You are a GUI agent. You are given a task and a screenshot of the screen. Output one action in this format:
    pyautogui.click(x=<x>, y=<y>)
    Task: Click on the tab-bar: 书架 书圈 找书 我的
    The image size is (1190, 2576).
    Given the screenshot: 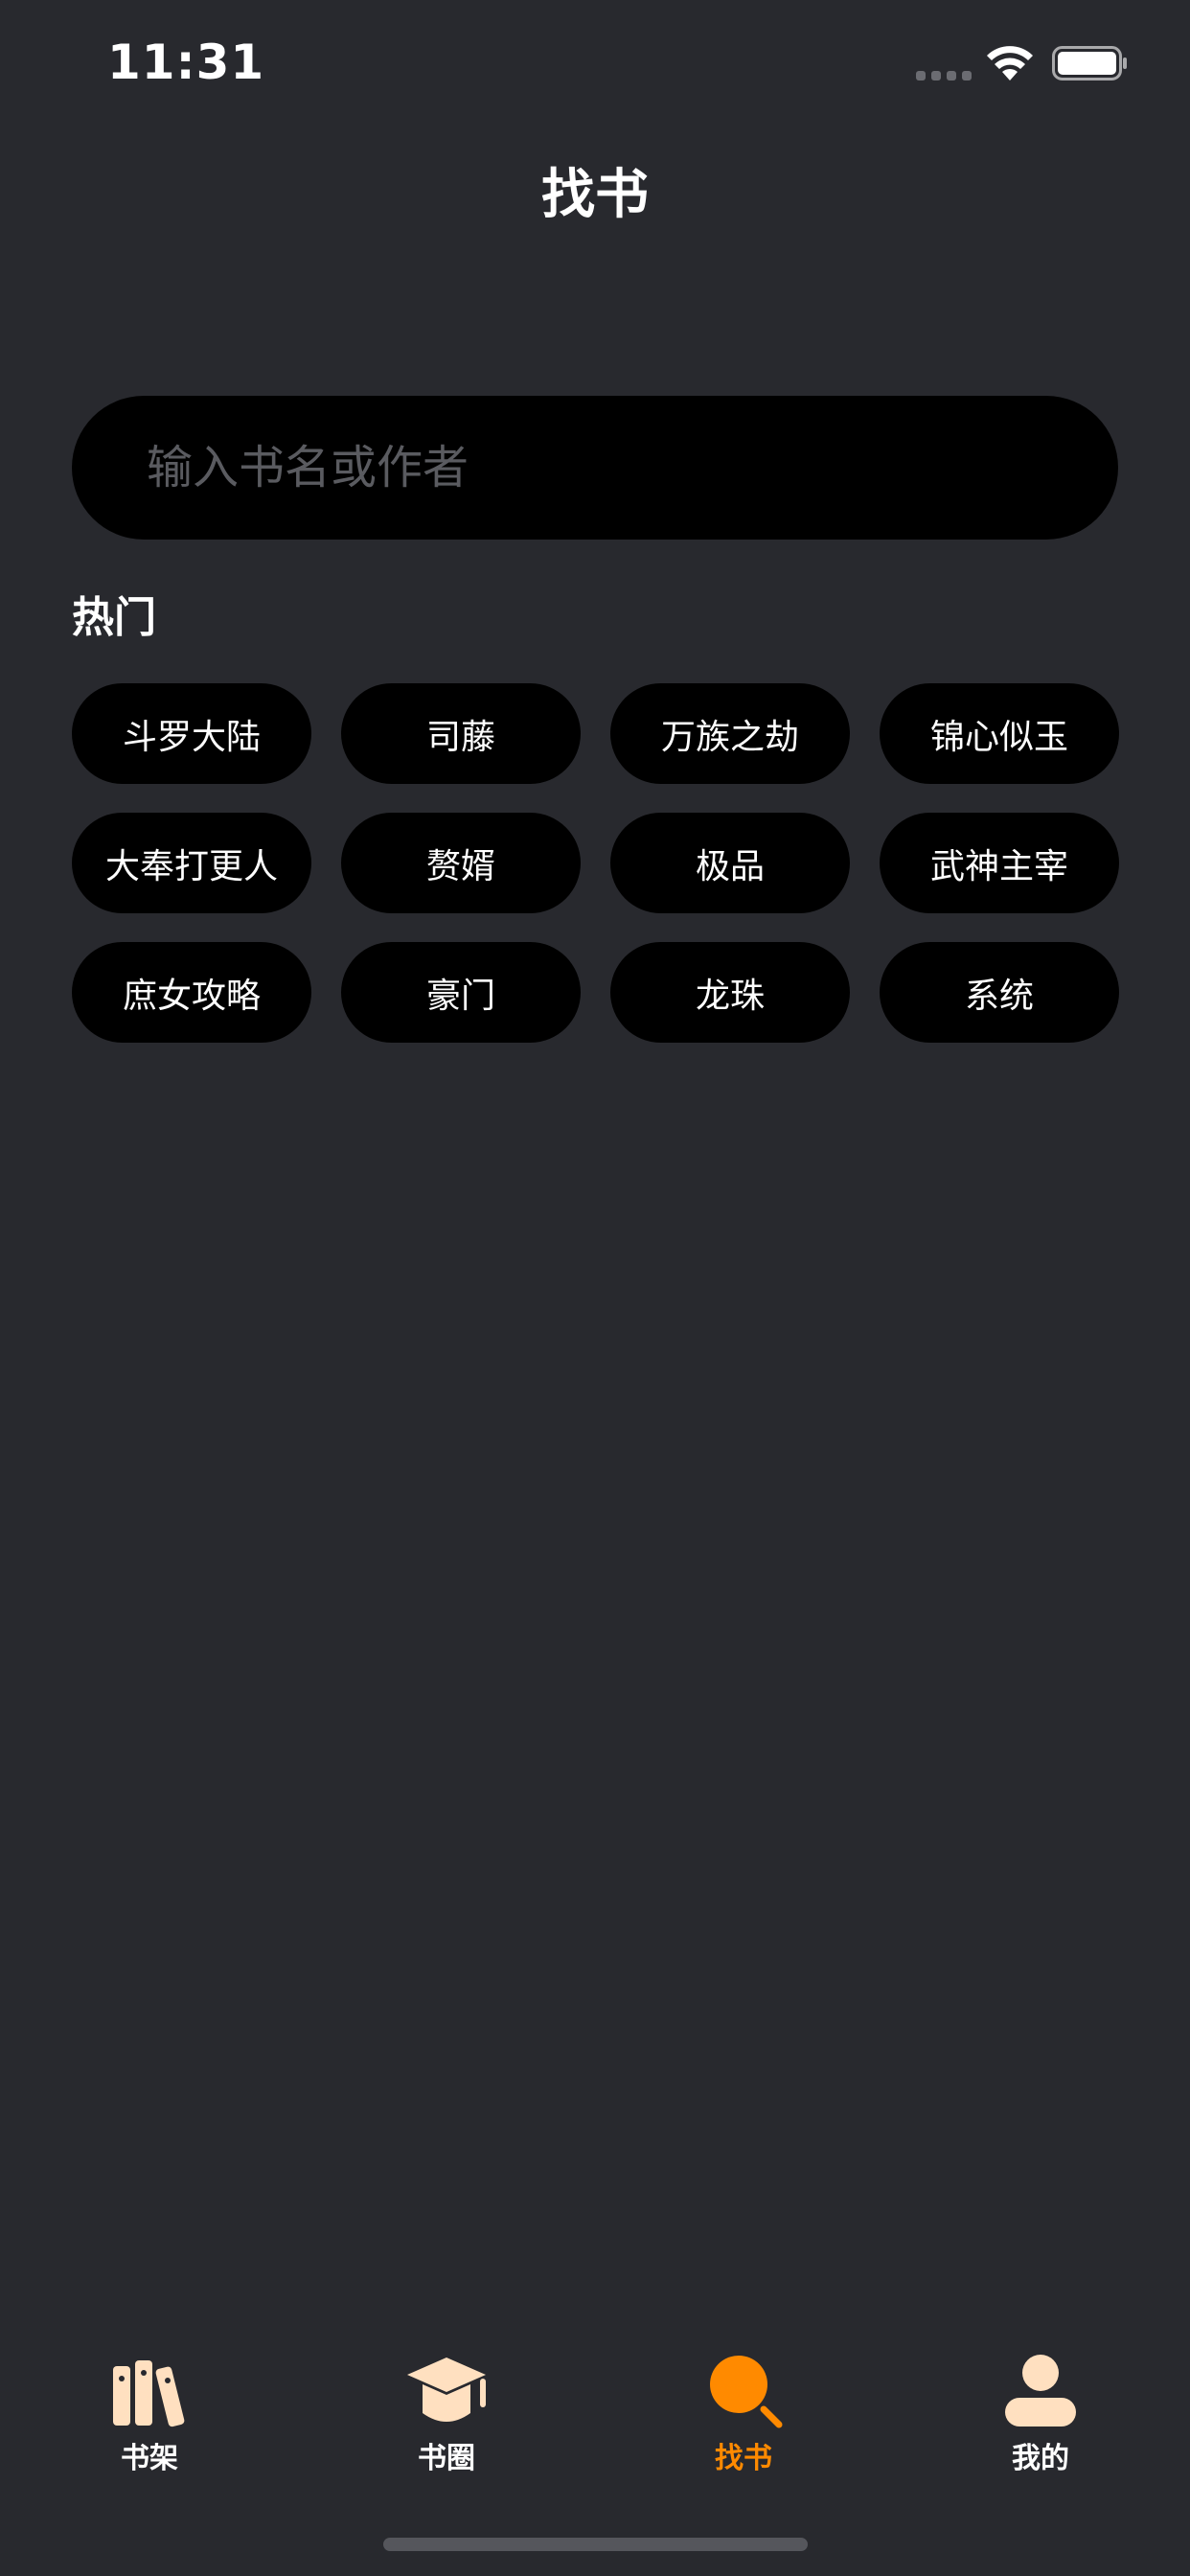 What is the action you would take?
    pyautogui.click(x=595, y=2415)
    